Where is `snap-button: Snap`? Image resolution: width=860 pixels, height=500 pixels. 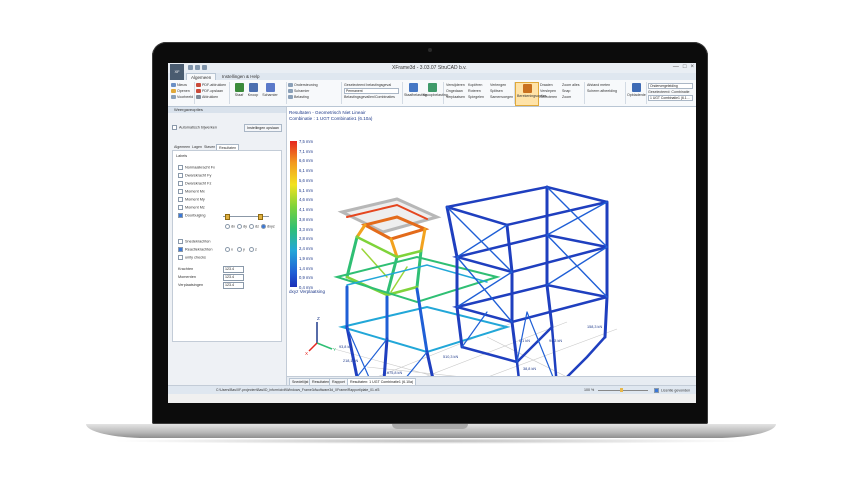
snap-button: Snap is located at coordinates (566, 91).